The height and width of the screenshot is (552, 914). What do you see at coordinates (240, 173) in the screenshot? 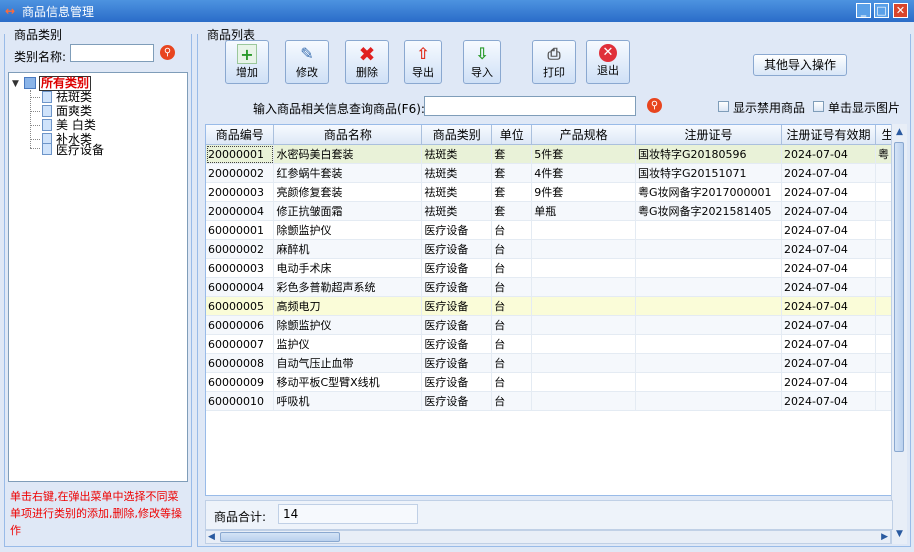
I see `table-cell: 20000002` at bounding box center [240, 173].